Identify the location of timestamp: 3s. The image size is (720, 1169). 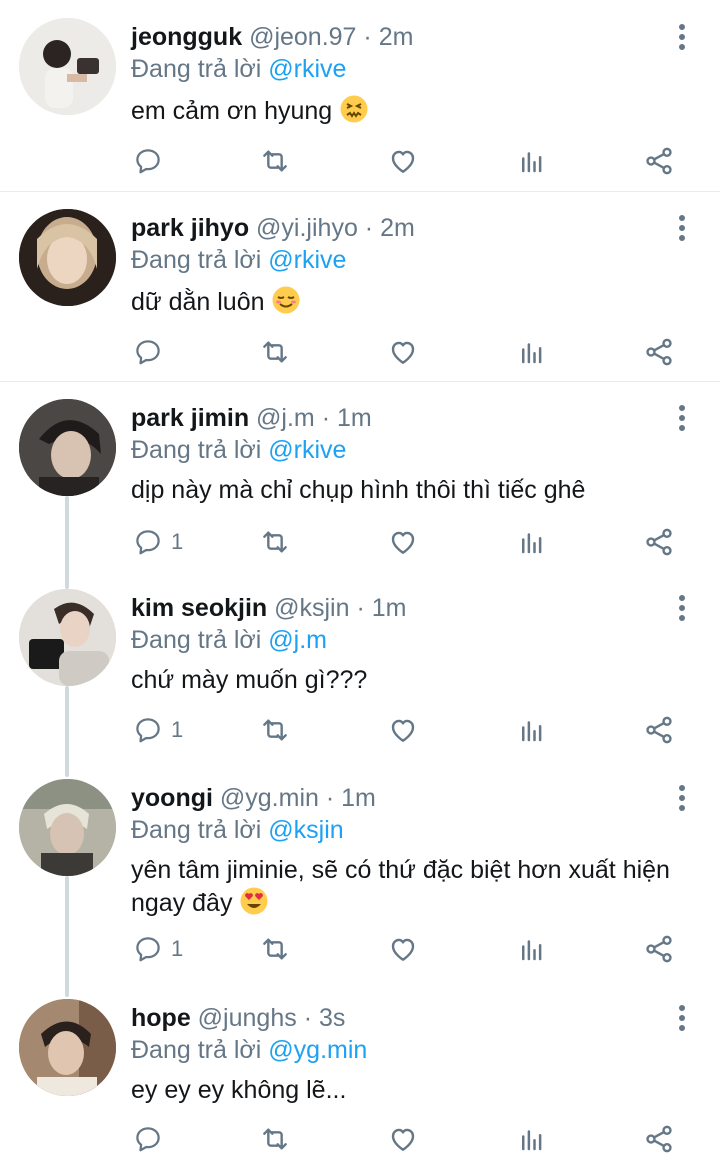
(332, 1018).